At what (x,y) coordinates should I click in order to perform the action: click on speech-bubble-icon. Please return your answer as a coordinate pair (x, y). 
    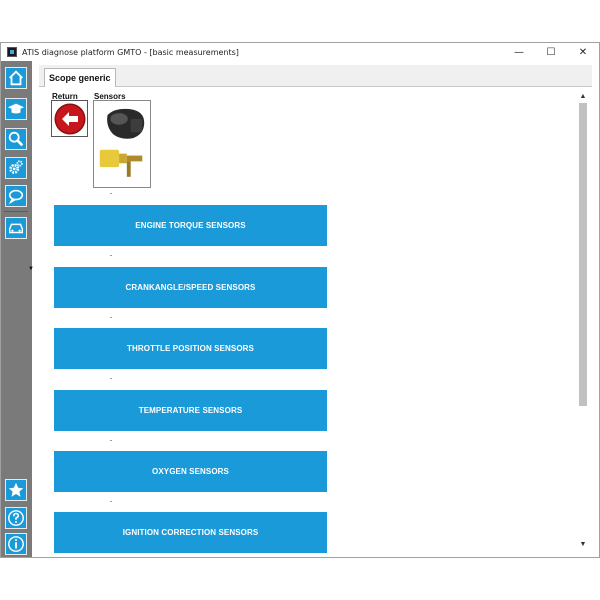
    Looking at the image, I should click on (16, 197).